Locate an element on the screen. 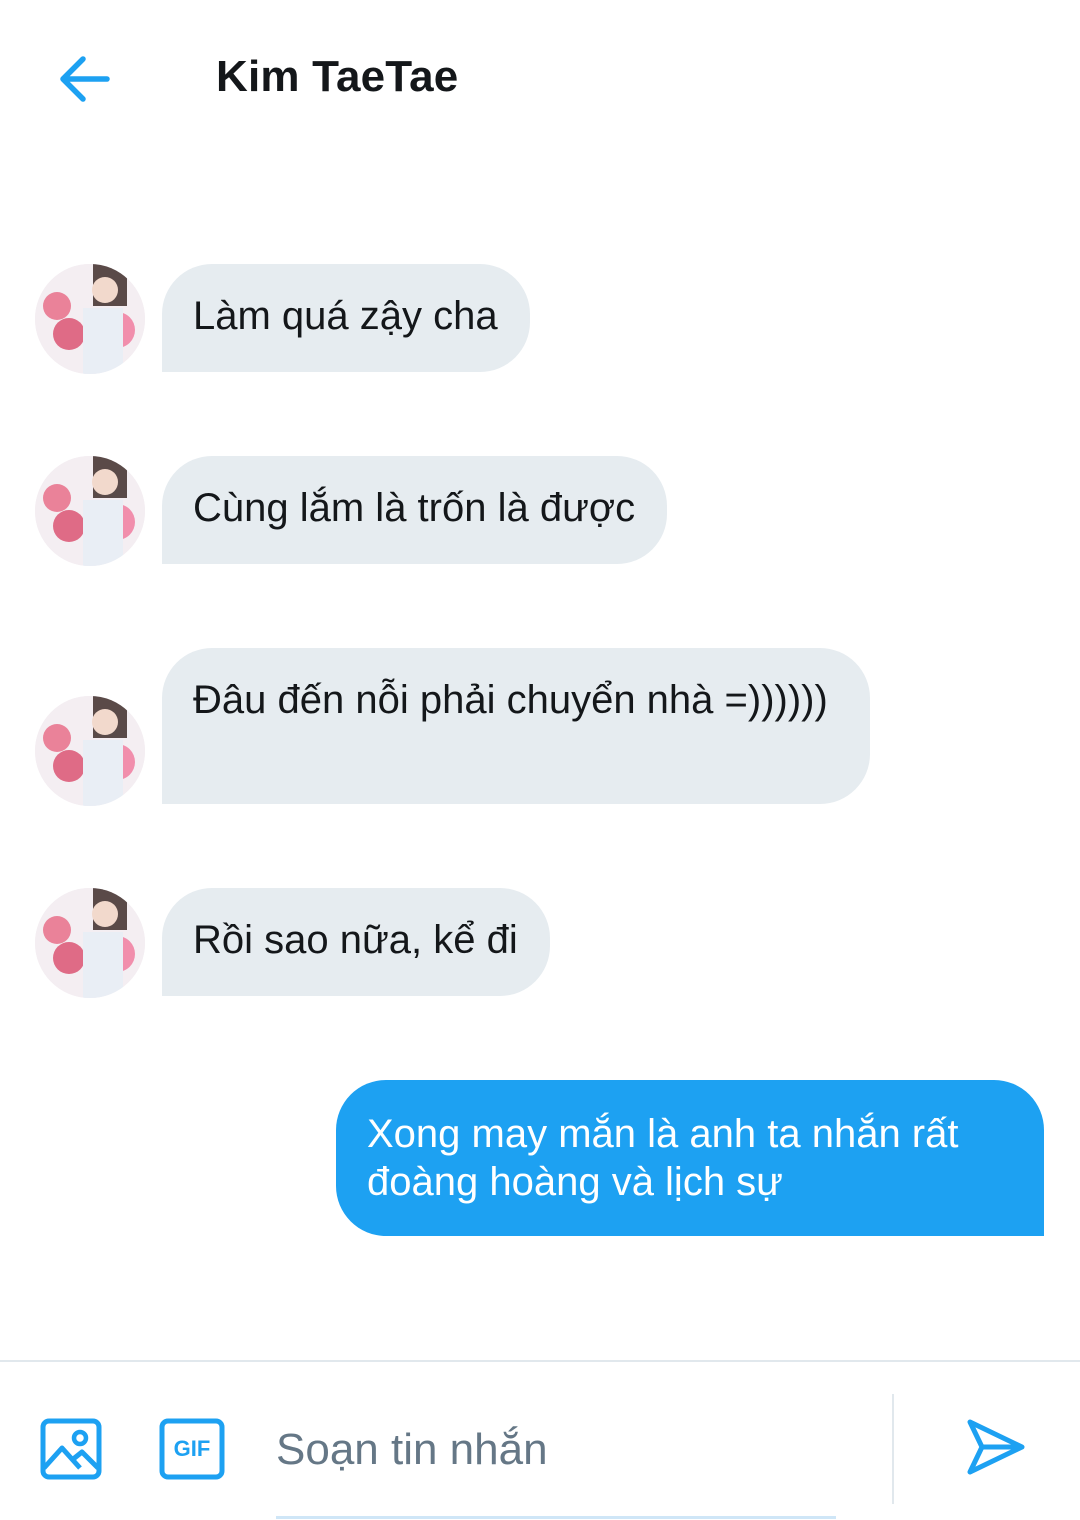  message-composer: GIF is located at coordinates (540, 1440).